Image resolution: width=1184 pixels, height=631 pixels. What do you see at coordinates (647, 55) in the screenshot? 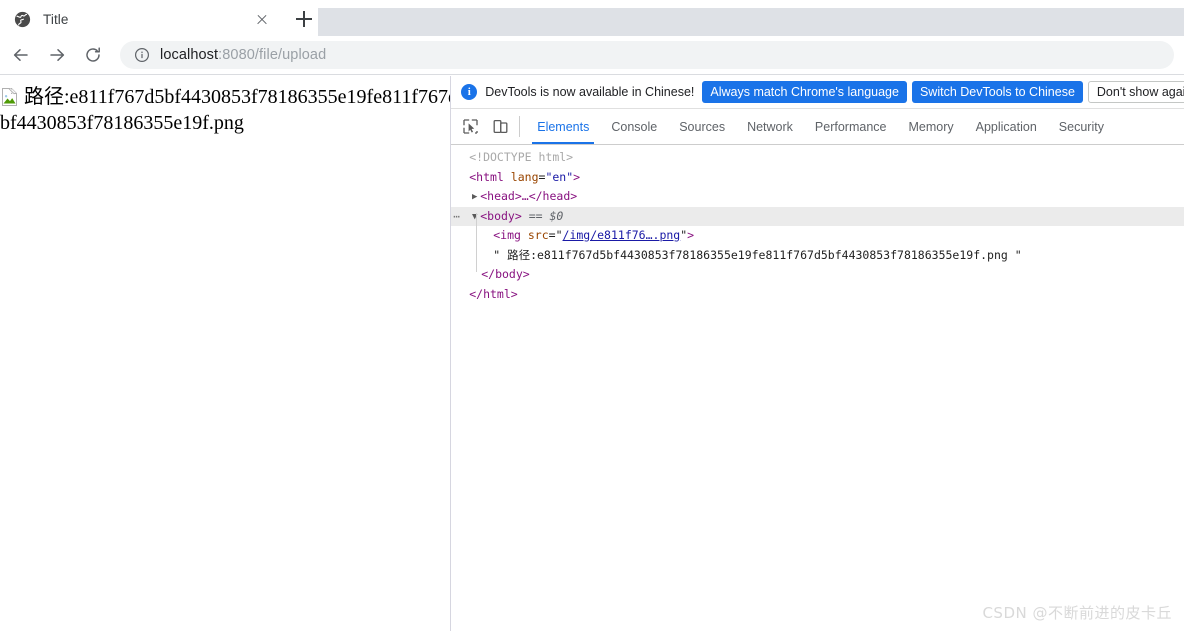
I see `address-bar: localhost:8080/file/upload` at bounding box center [647, 55].